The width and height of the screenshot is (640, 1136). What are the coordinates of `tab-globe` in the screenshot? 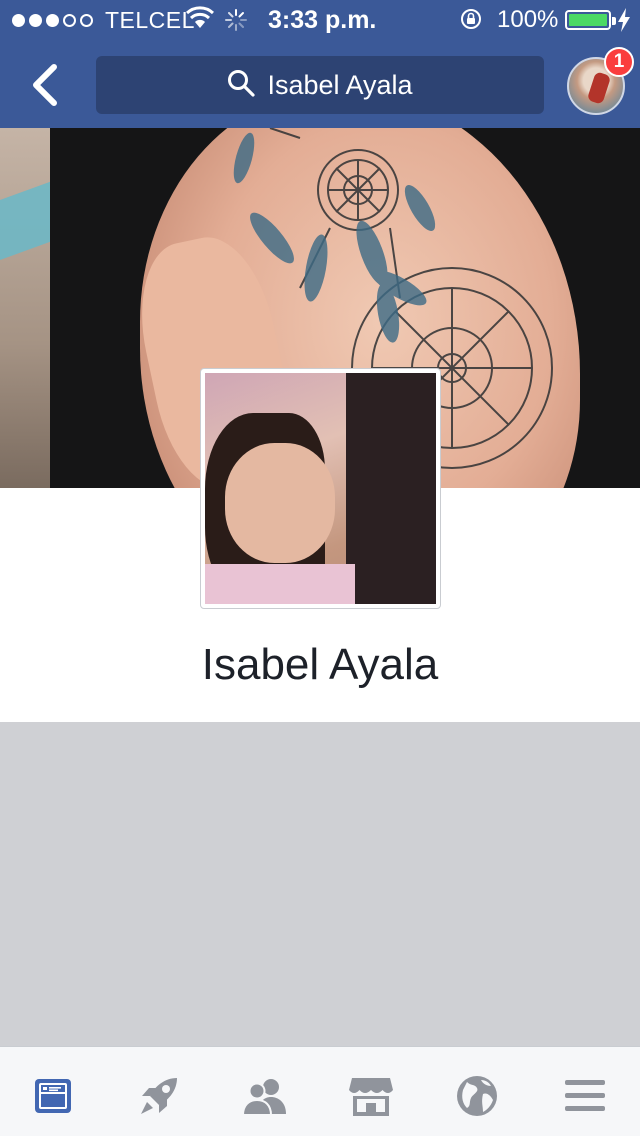 It's located at (477, 1096).